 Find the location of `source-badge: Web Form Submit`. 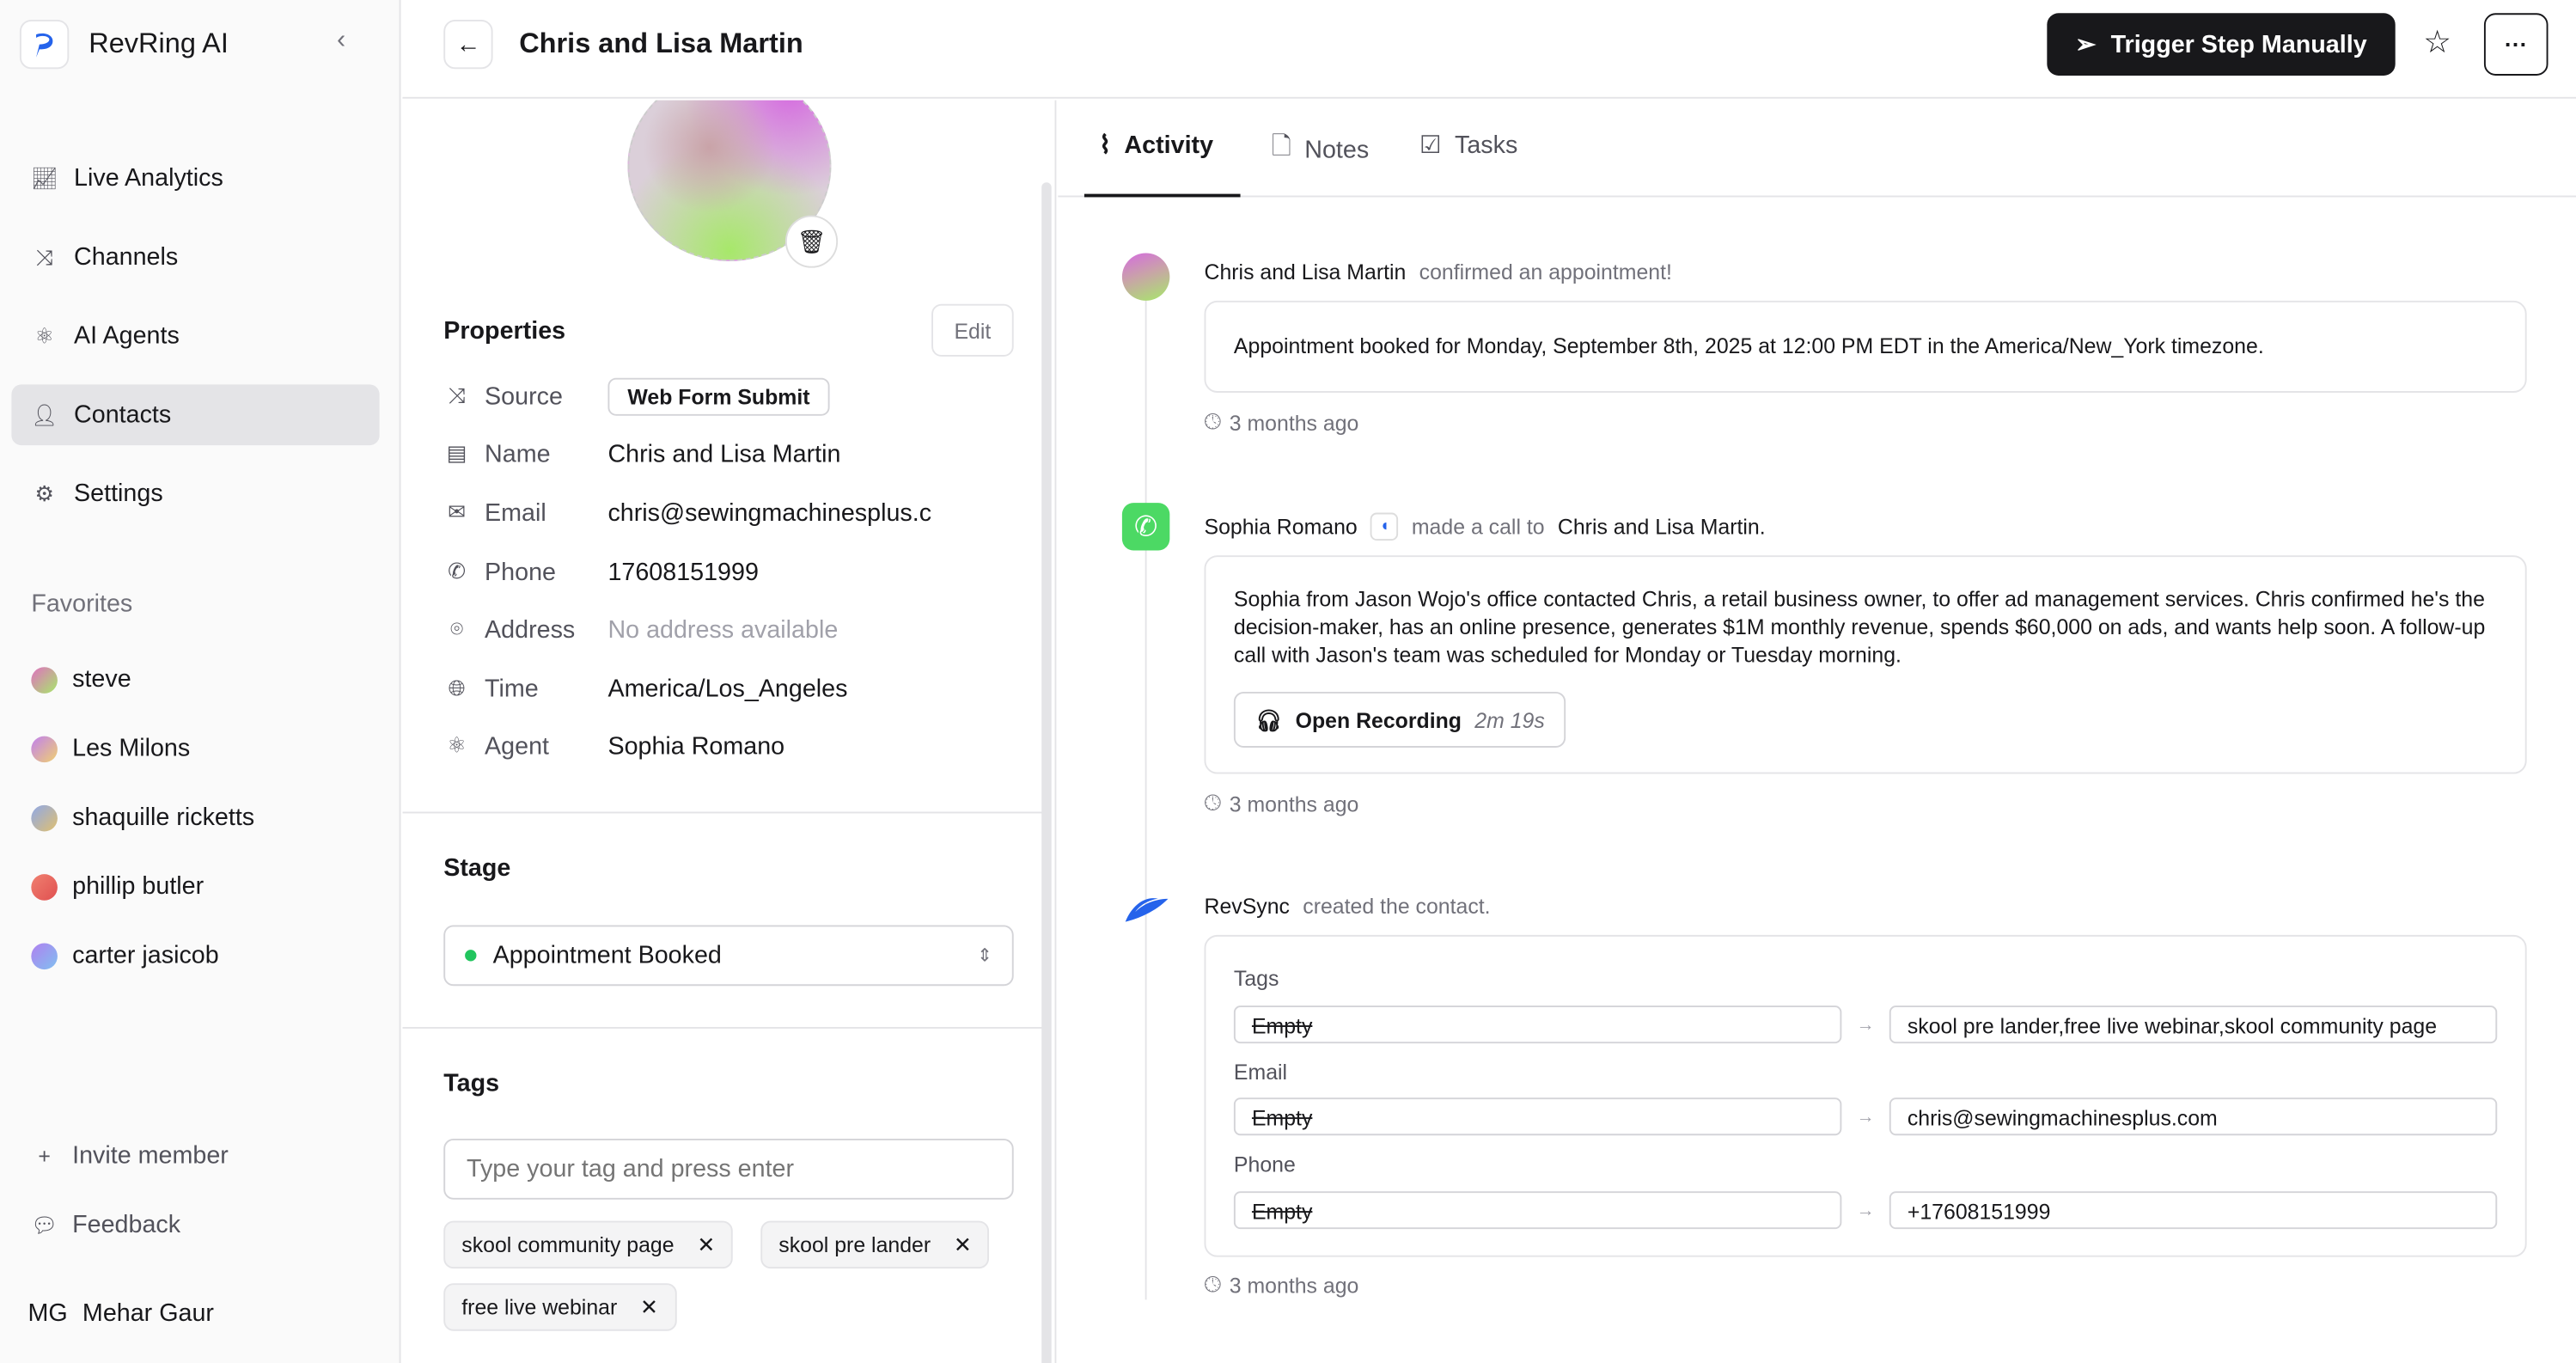

source-badge: Web Form Submit is located at coordinates (718, 395).